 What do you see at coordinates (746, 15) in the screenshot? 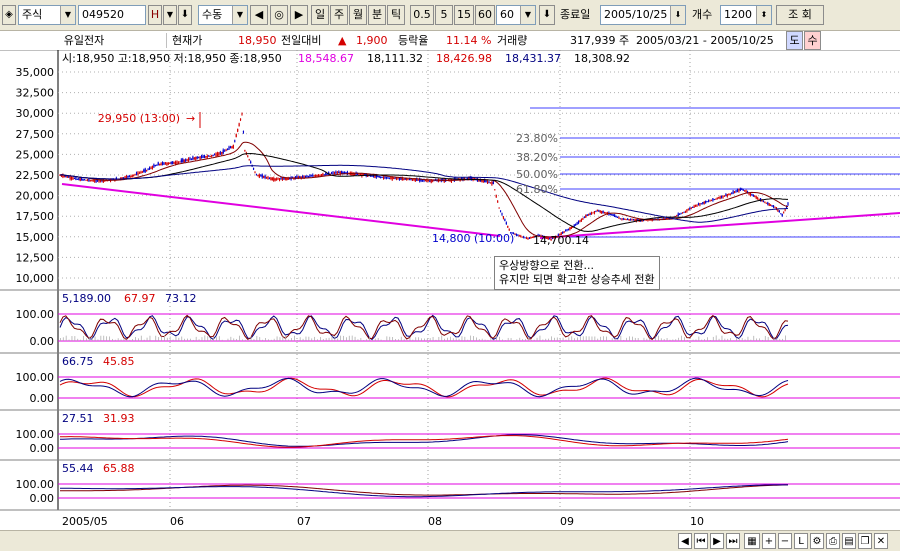
I see `count-input: 1200 ⬍` at bounding box center [746, 15].